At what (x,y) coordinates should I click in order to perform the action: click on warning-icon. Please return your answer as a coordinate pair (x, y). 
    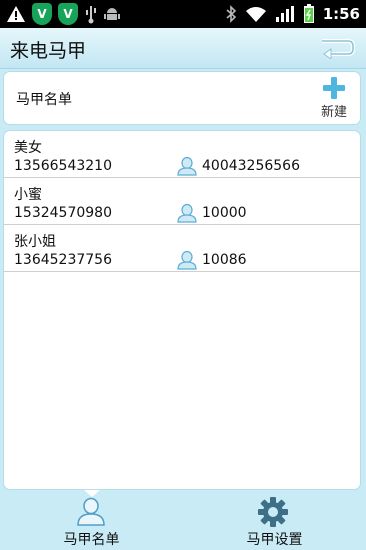
    Looking at the image, I should click on (16, 14).